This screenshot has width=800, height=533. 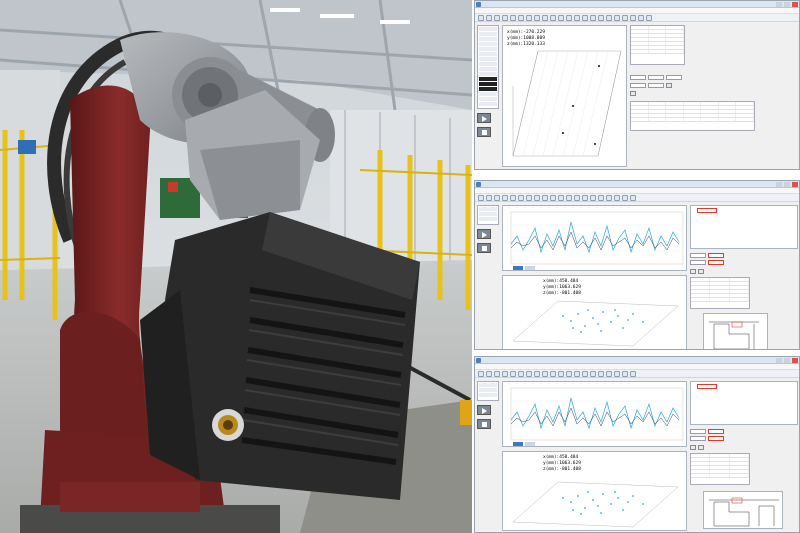 What do you see at coordinates (657, 45) in the screenshot?
I see `parameter-table` at bounding box center [657, 45].